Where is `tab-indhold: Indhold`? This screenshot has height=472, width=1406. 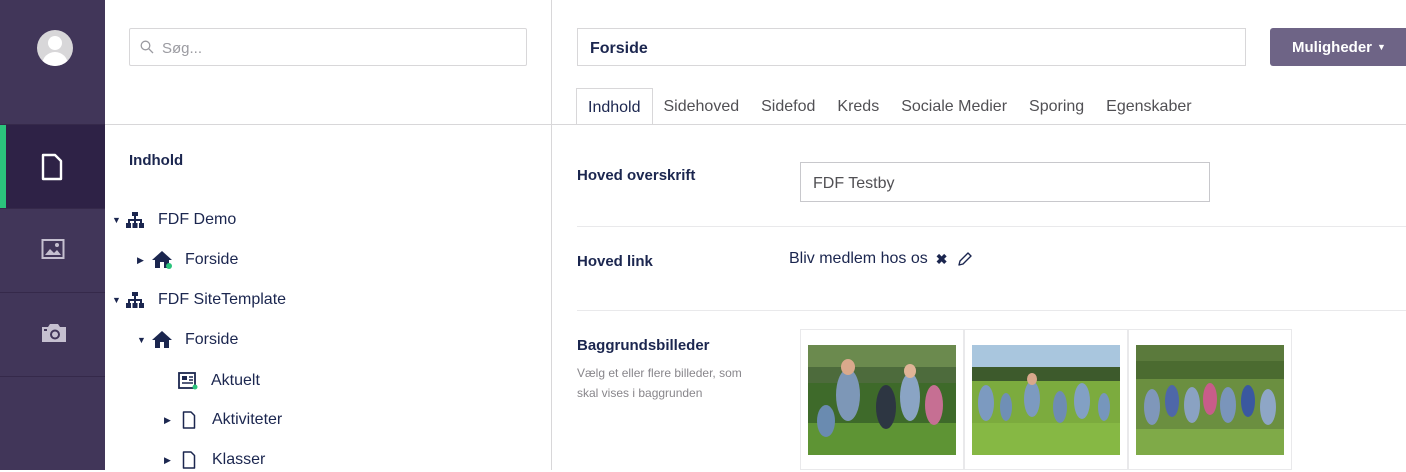
tab-indhold: Indhold is located at coordinates (614, 106).